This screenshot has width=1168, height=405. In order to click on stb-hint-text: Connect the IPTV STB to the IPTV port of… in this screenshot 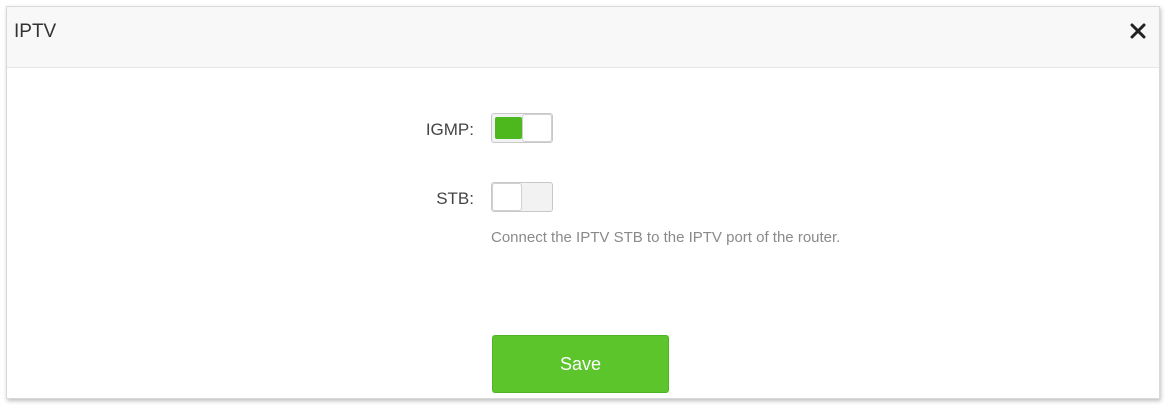, I will do `click(666, 237)`.